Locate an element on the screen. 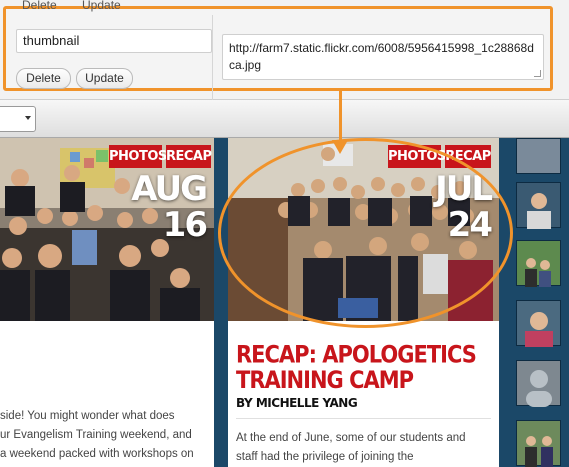 The height and width of the screenshot is (467, 569). excerpt-line: ur Evangelism Training weekend, and is located at coordinates (96, 435).